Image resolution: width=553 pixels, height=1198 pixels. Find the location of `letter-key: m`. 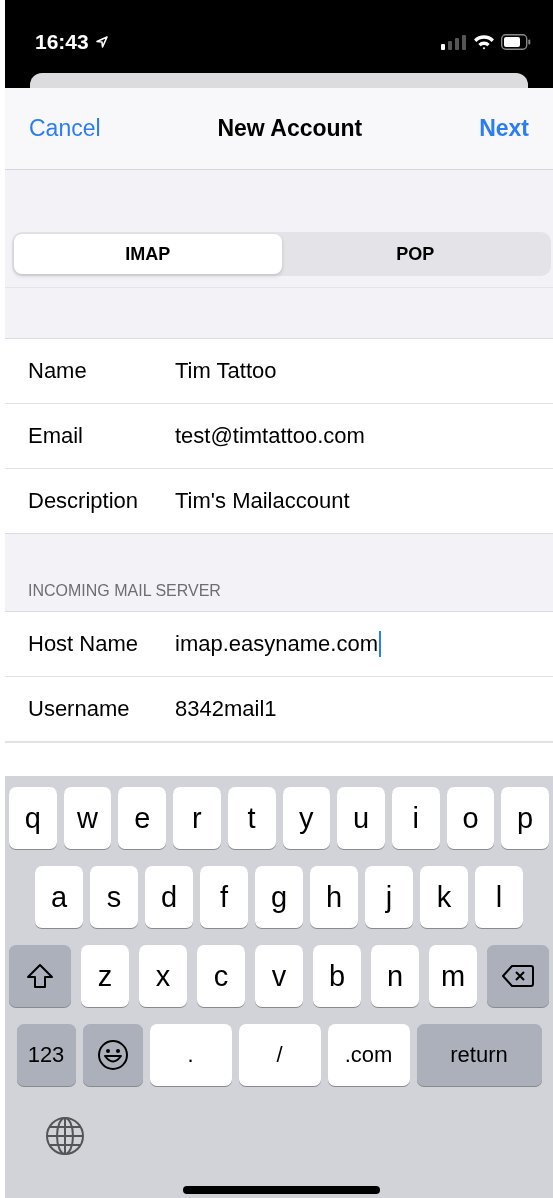

letter-key: m is located at coordinates (453, 976).